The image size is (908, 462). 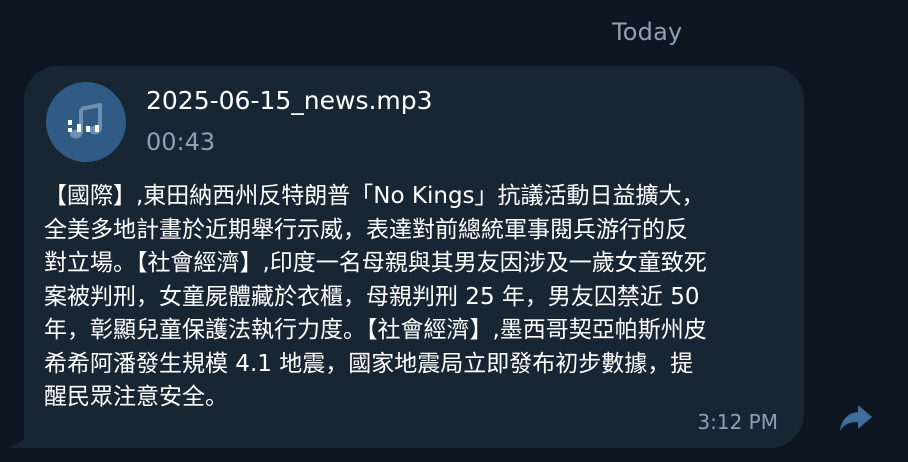 I want to click on message-timestamp: 3:12 PM, so click(x=737, y=422).